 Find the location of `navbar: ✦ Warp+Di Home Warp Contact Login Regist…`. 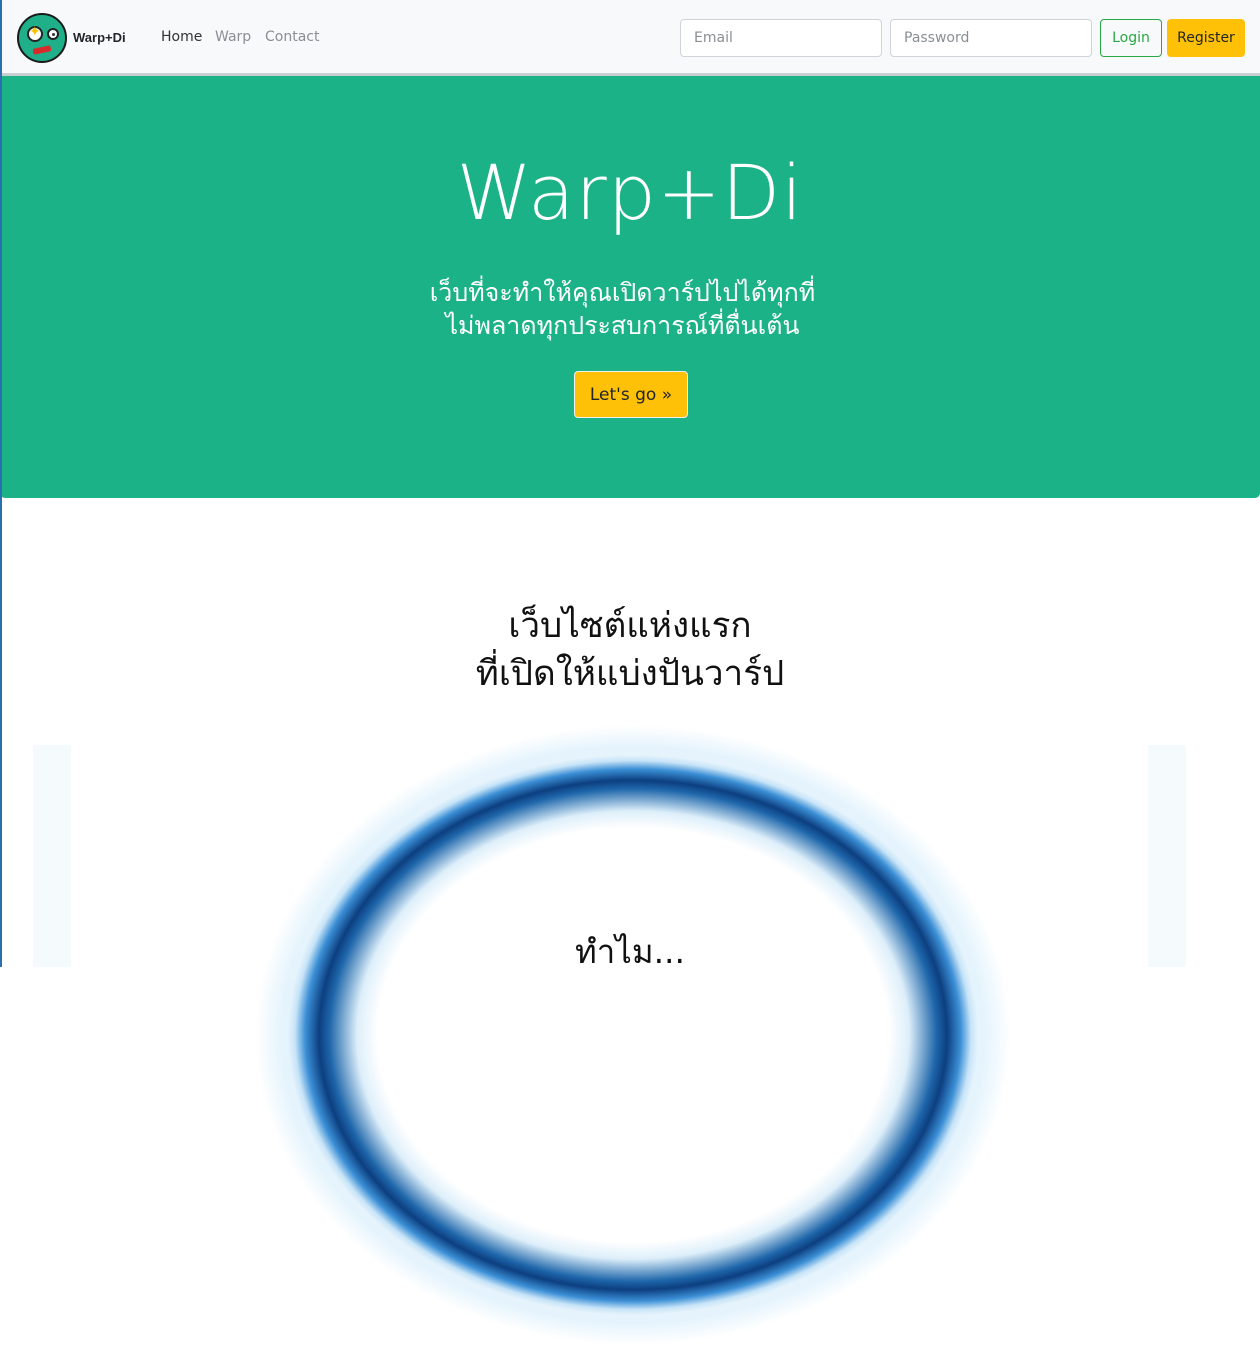

navbar: ✦ Warp+Di Home Warp Contact Login Regist… is located at coordinates (630, 38).